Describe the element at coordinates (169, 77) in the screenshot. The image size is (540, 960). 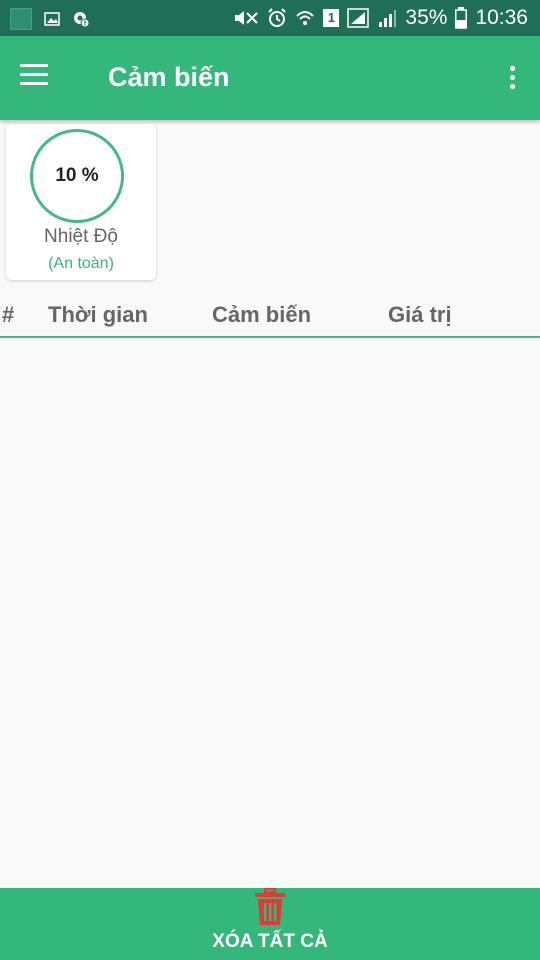
I see `page-title: Cảm biến` at that location.